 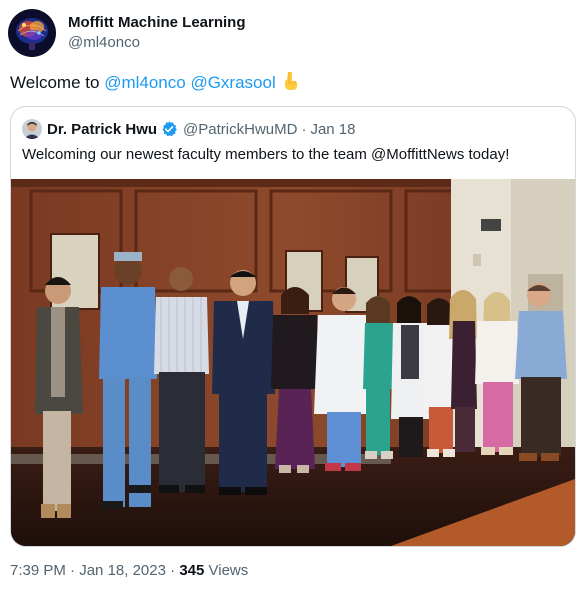 What do you see at coordinates (157, 43) in the screenshot?
I see `author-handle: @ml4onco` at bounding box center [157, 43].